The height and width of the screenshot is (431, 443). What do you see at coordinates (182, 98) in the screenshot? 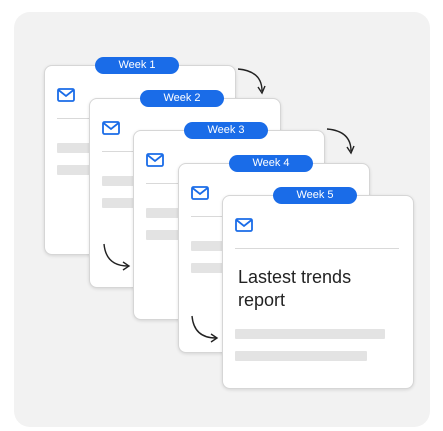
I see `week-badge: Week 2` at bounding box center [182, 98].